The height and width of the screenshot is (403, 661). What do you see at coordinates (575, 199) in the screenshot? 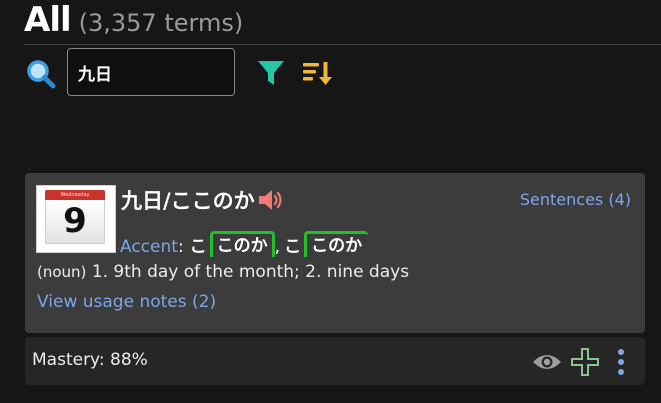
I see `sentences-link: Sentences (4)` at bounding box center [575, 199].